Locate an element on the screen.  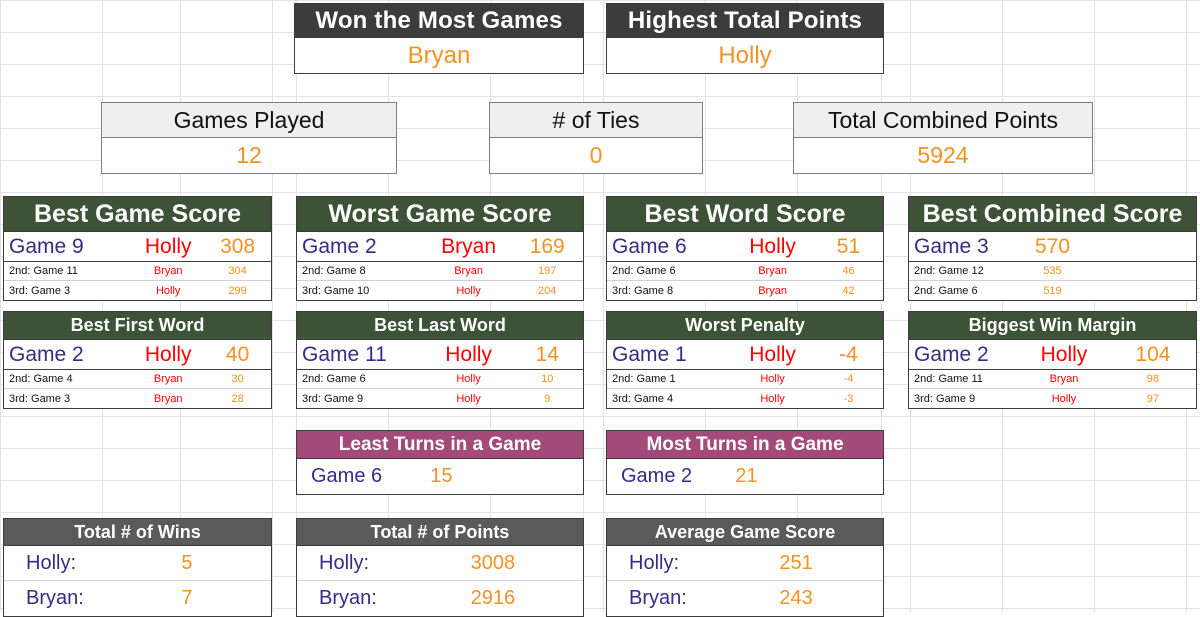
row-spacer is located at coordinates (1147, 271).